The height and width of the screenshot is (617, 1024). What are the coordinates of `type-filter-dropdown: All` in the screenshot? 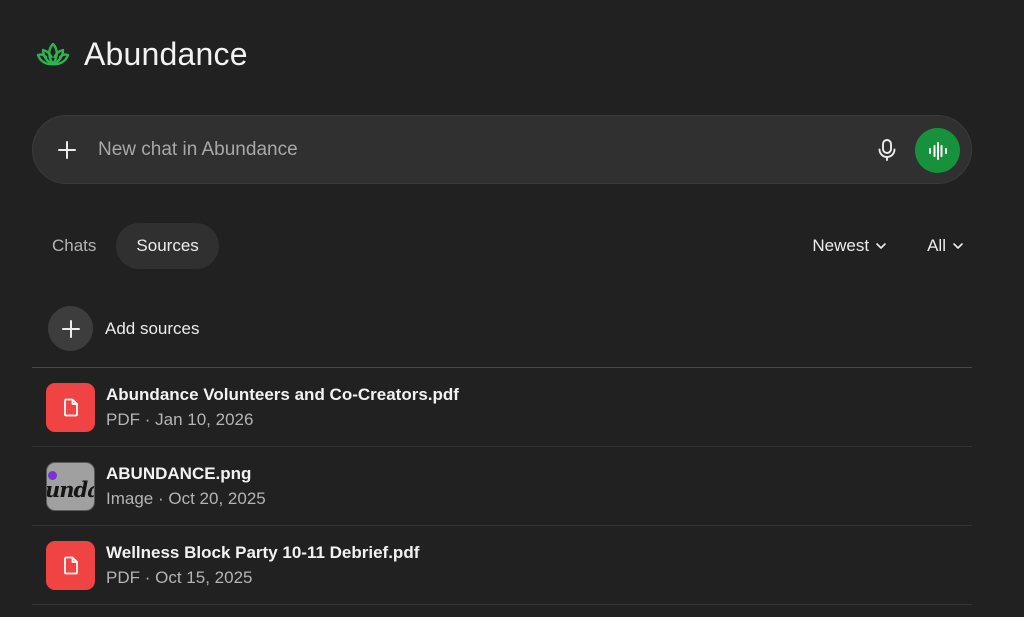 It's located at (945, 246).